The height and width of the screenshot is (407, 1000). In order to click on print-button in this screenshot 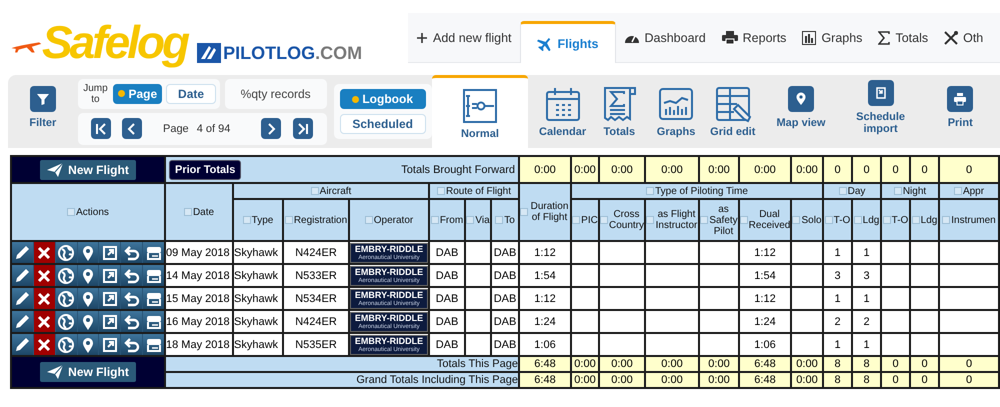, I will do `click(960, 99)`.